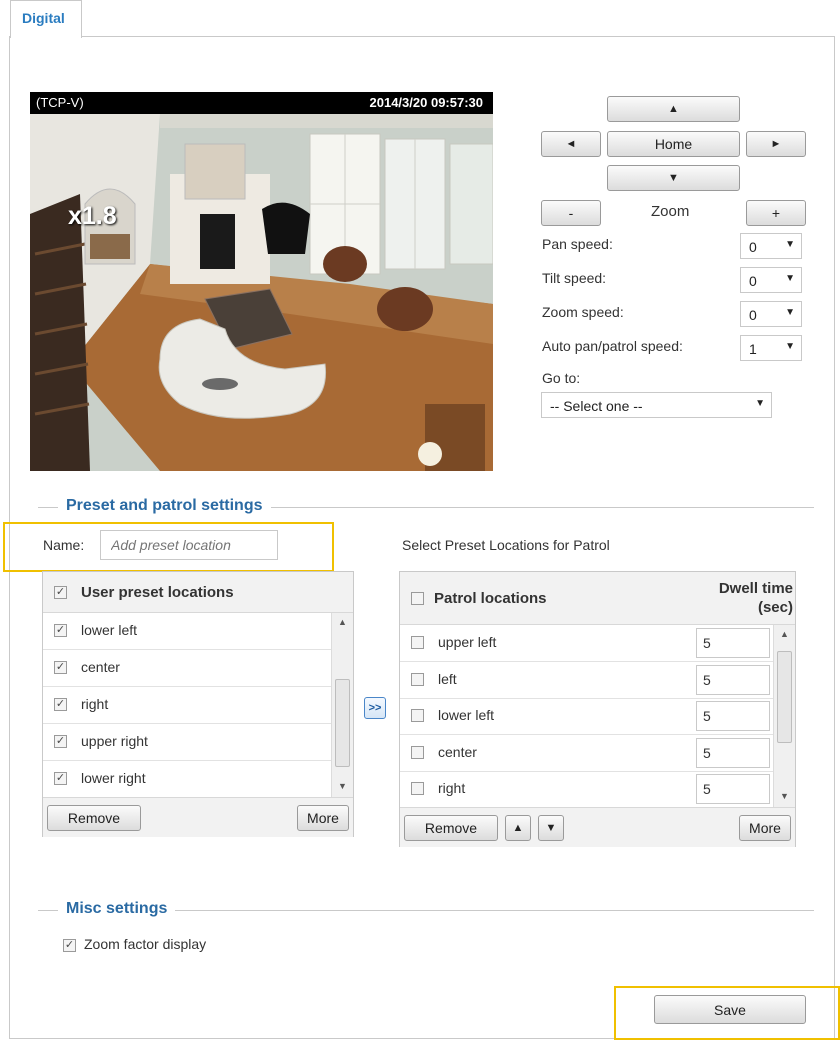 Image resolution: width=840 pixels, height=1040 pixels. I want to click on video-title-bar: (TCP-V) 2014/3/20 09:57:30, so click(261, 103).